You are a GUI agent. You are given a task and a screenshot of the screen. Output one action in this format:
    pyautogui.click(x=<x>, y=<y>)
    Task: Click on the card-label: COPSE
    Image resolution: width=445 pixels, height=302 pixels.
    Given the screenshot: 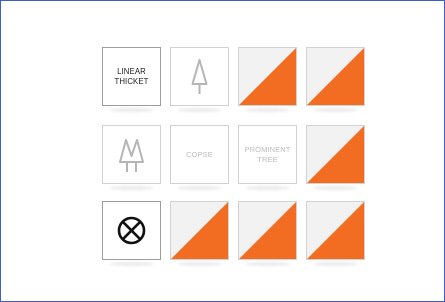 What is the action you would take?
    pyautogui.click(x=199, y=154)
    